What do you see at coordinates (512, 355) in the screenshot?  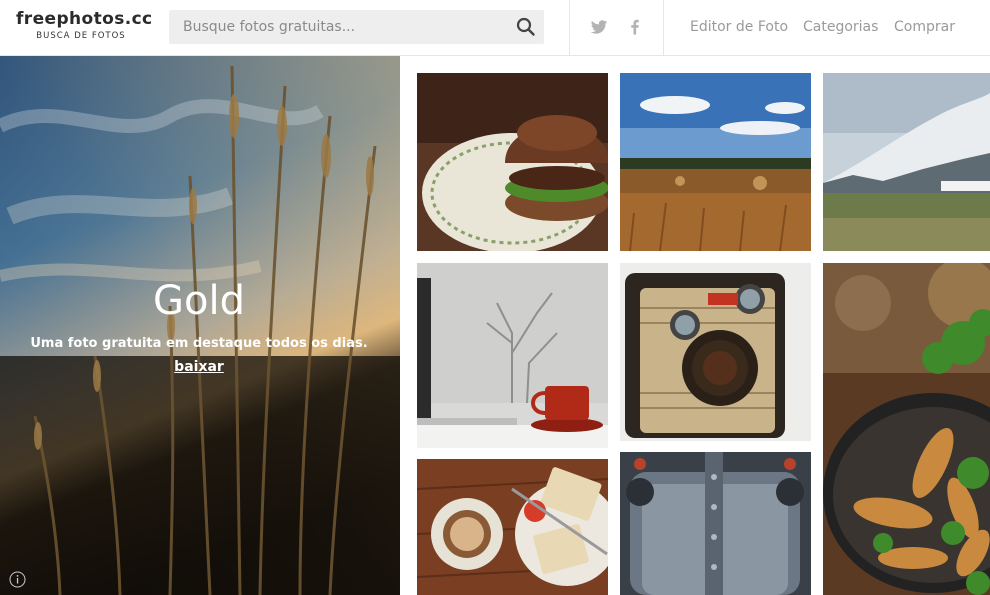 I see `photo-thumbnail-red-cup` at bounding box center [512, 355].